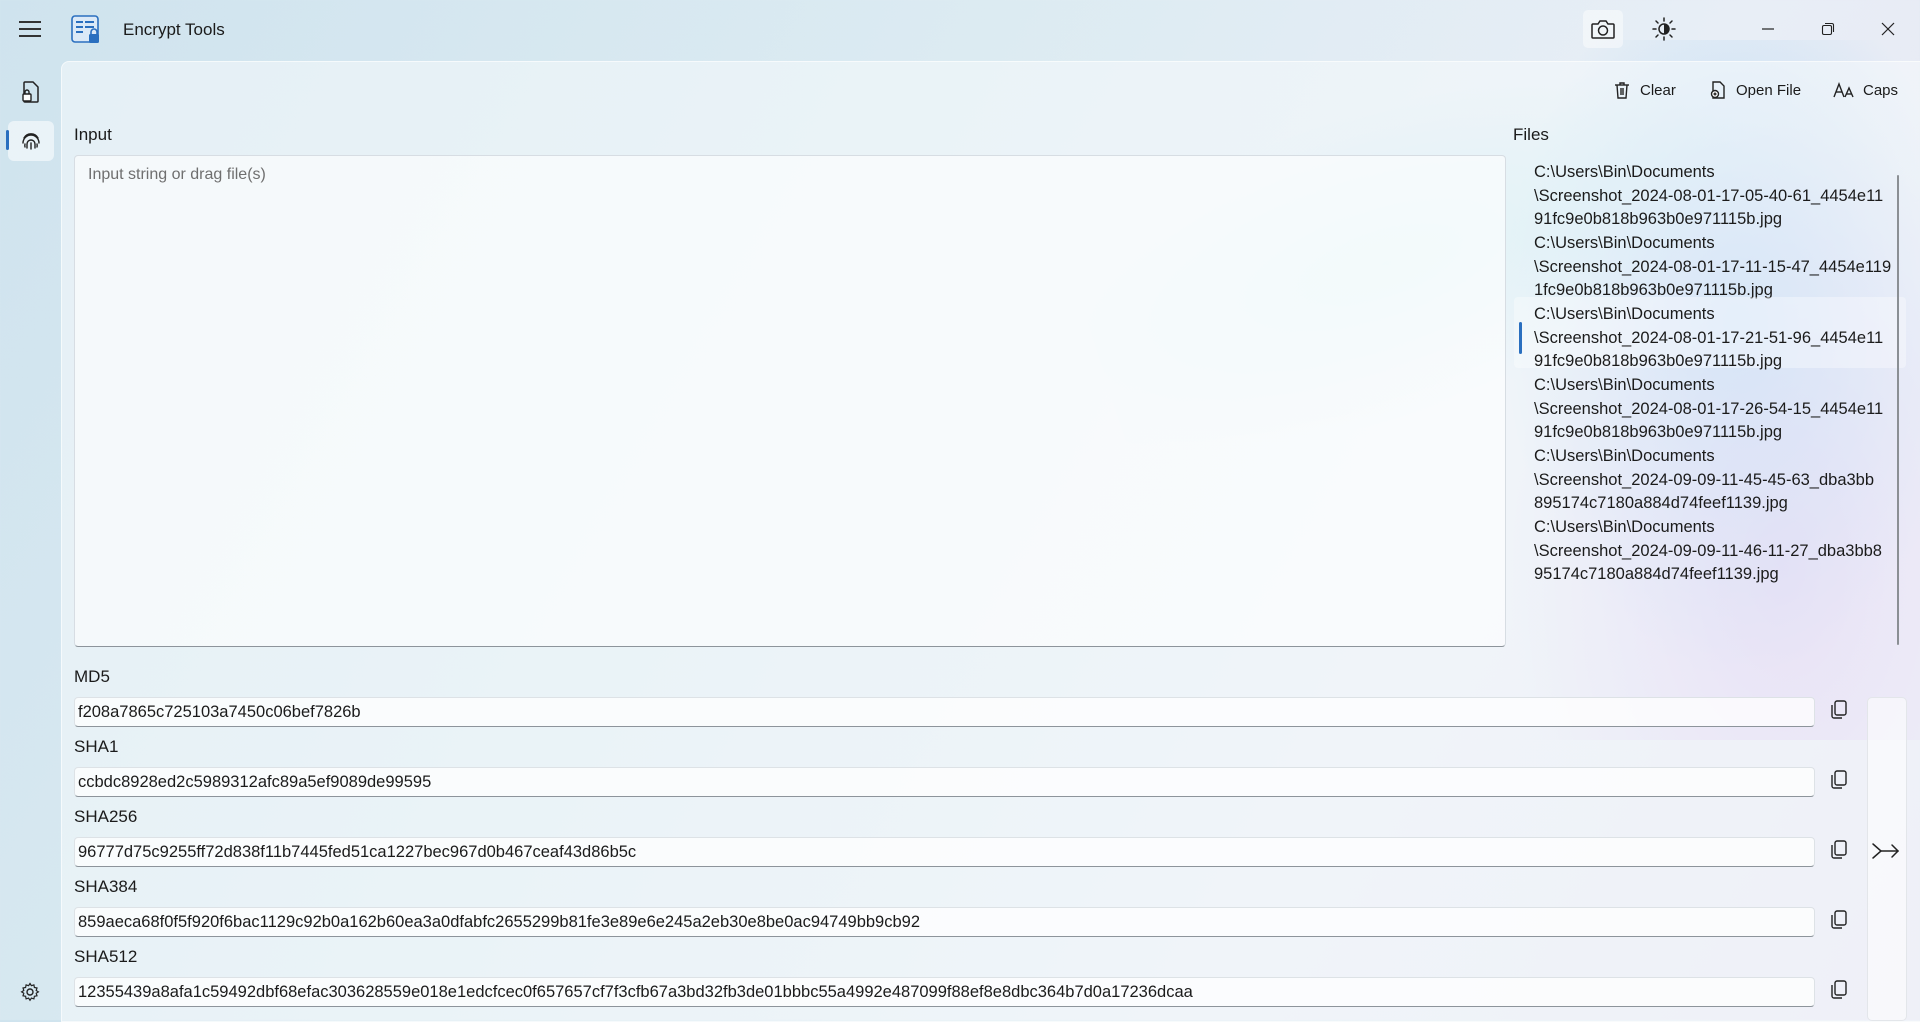 The height and width of the screenshot is (1022, 1920). What do you see at coordinates (1888, 29) in the screenshot?
I see `close-icon` at bounding box center [1888, 29].